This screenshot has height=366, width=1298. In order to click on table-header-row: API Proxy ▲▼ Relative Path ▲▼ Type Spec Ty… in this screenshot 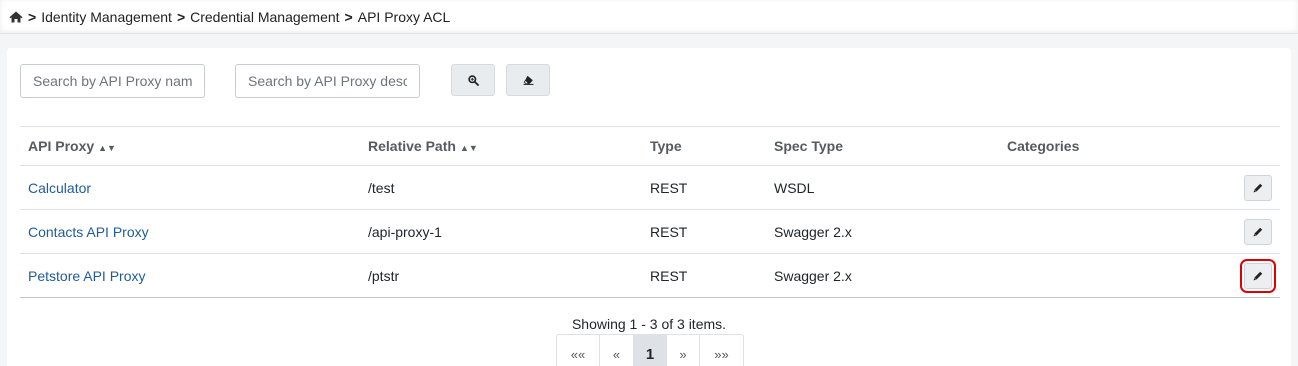, I will do `click(650, 146)`.